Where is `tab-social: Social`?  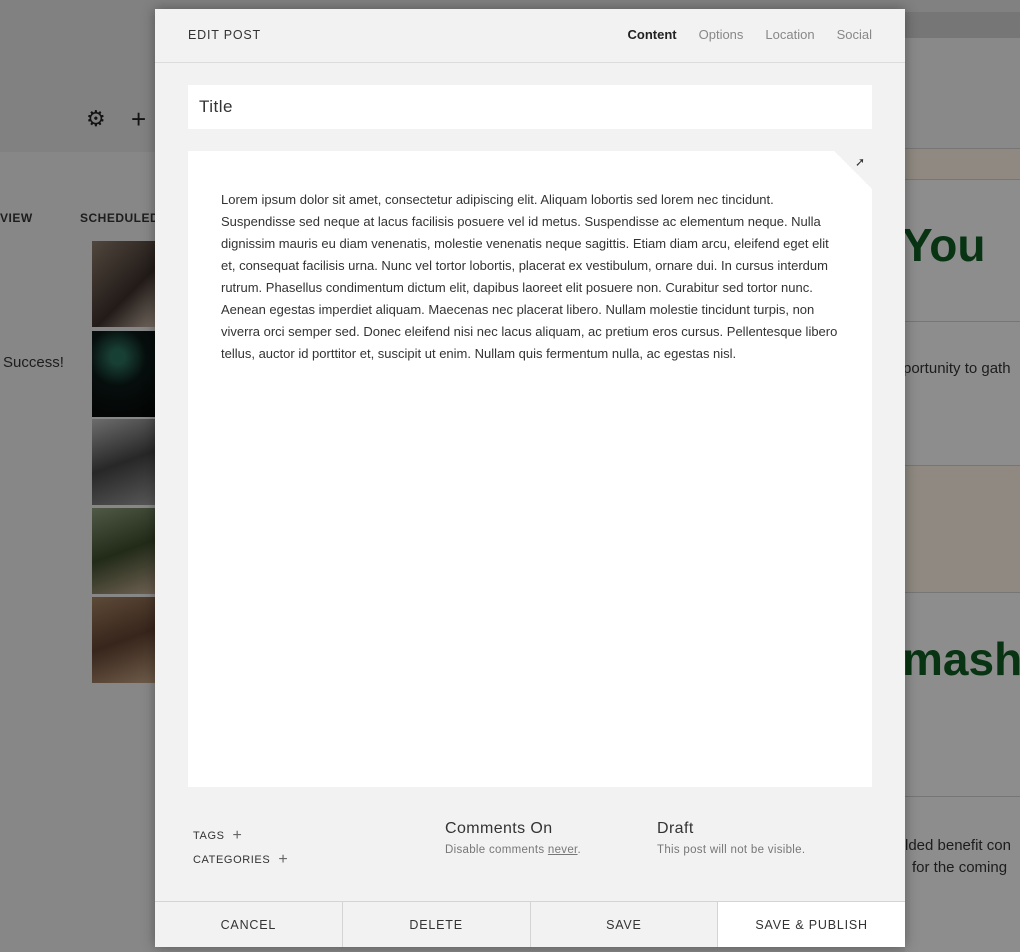
tab-social: Social is located at coordinates (854, 34).